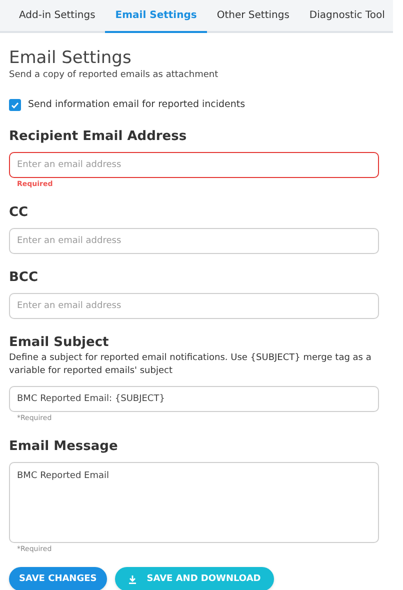  What do you see at coordinates (190, 365) in the screenshot?
I see `field-description: Define a subject for reported email notifications. Use {SUBJECT} merge tag as a variable for reported emails' subject` at bounding box center [190, 365].